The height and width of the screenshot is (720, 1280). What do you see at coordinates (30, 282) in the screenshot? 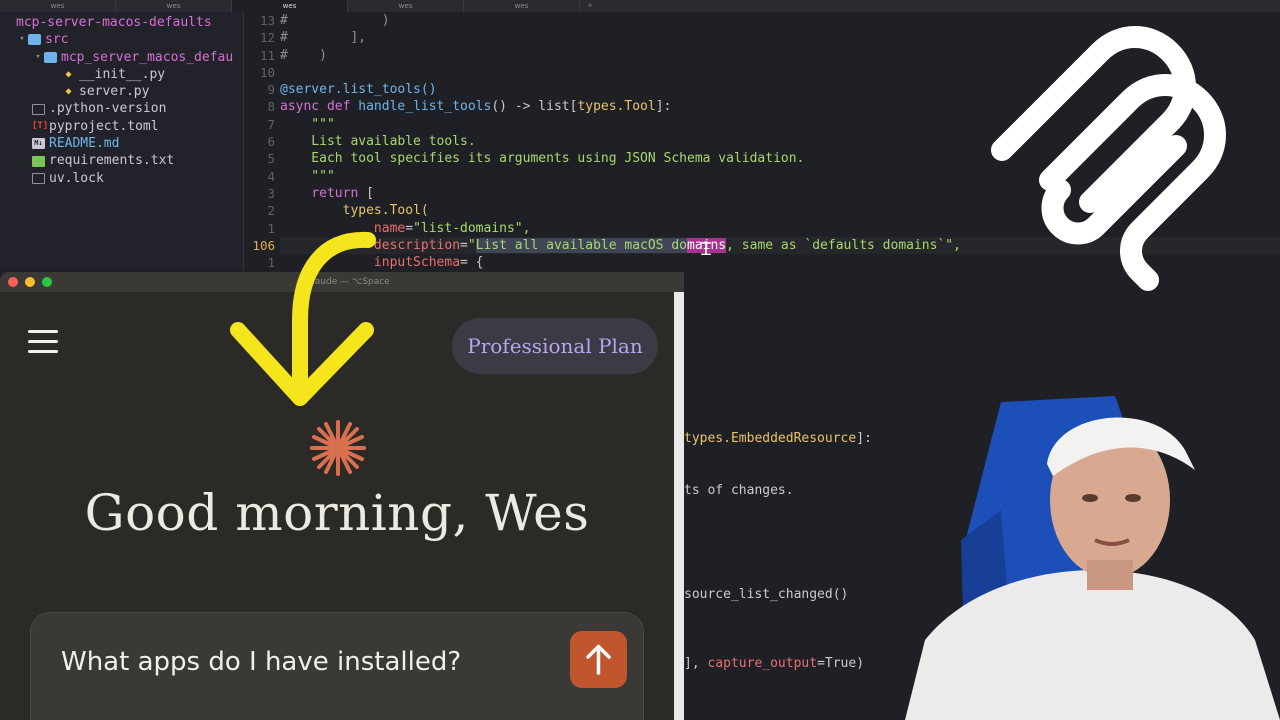
I see `minimize-window-button` at bounding box center [30, 282].